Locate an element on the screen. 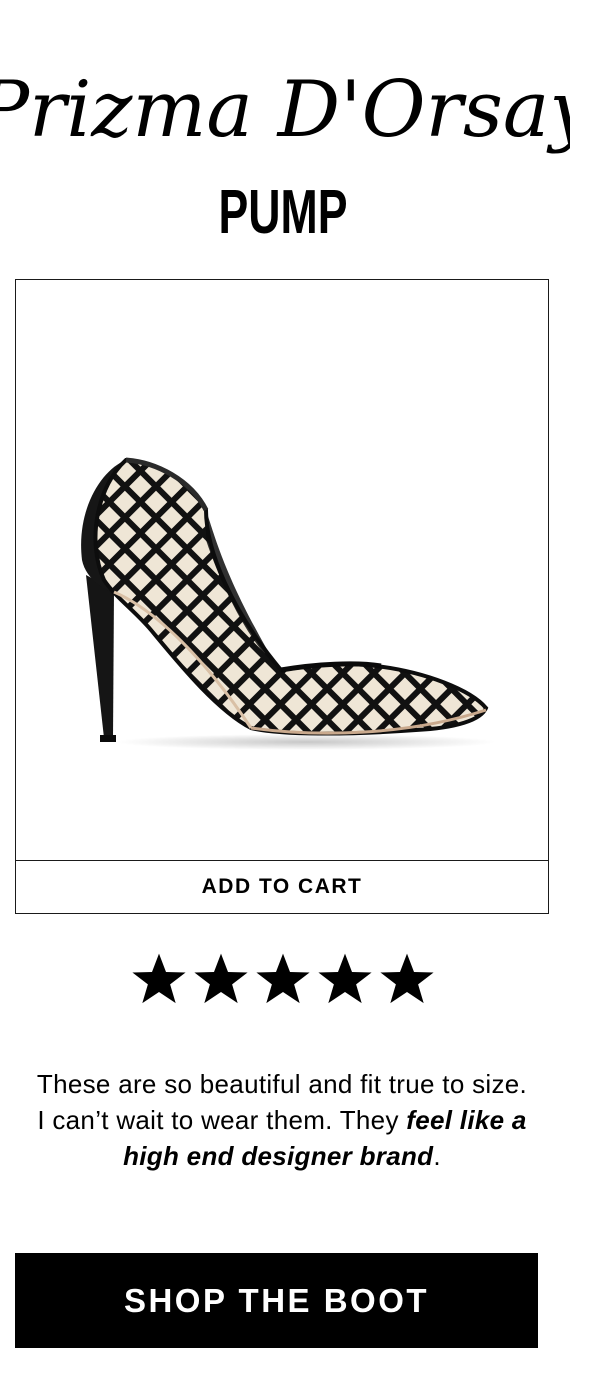 The height and width of the screenshot is (1387, 600). star-rating is located at coordinates (283, 981).